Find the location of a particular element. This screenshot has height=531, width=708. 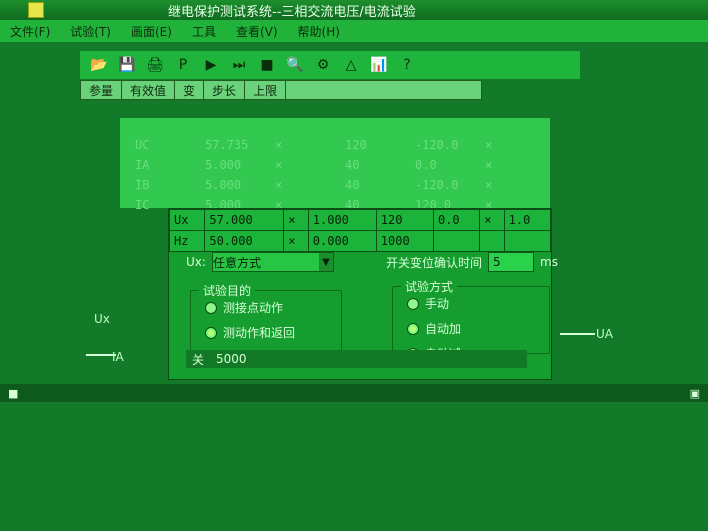

triangle-icon: △ is located at coordinates (351, 65).